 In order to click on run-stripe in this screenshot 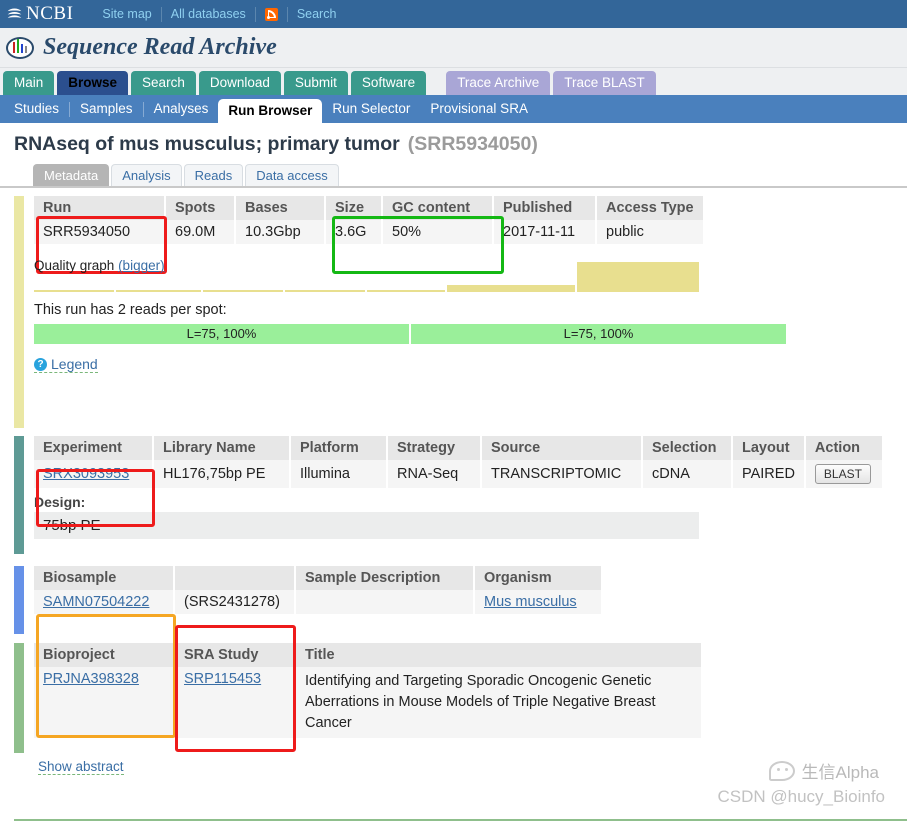, I will do `click(19, 312)`.